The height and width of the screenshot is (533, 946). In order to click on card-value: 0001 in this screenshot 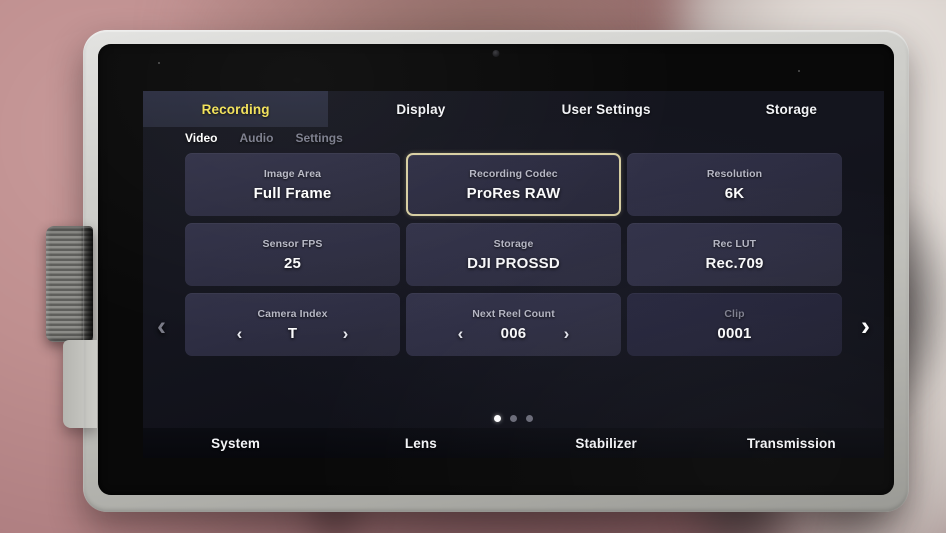, I will do `click(734, 333)`.